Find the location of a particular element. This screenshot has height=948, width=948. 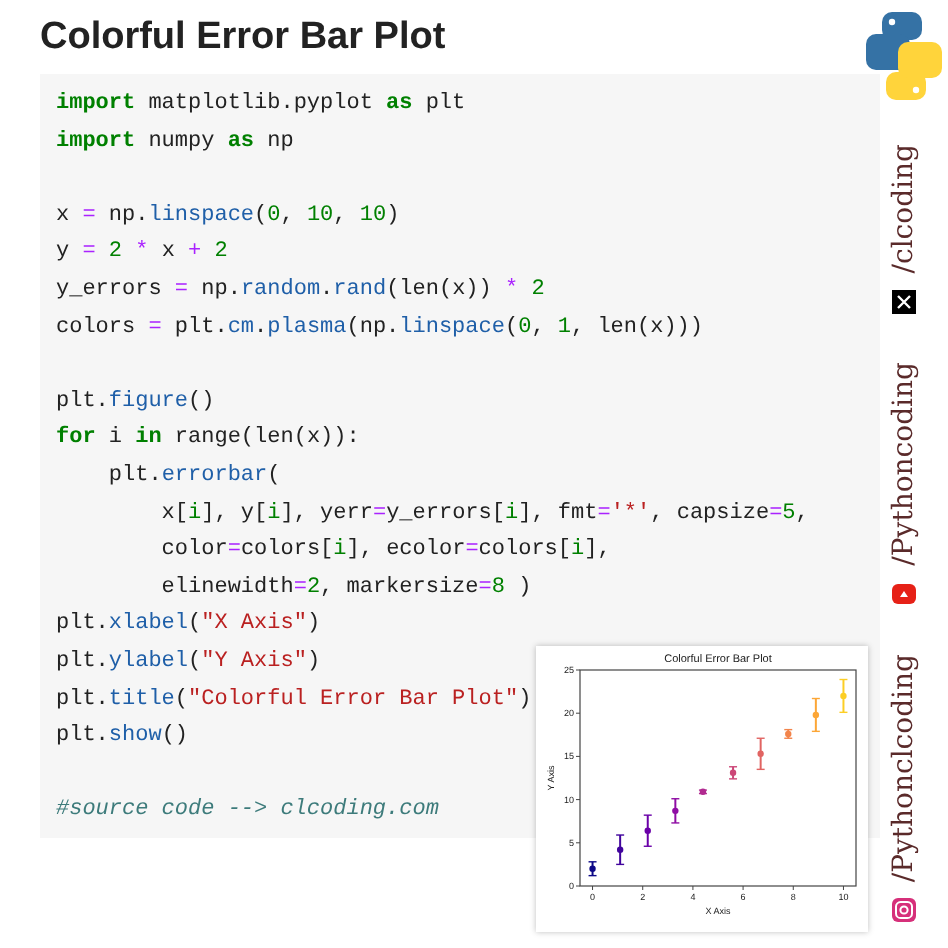

code-line: x[i], y[i], yerr=y_errors[i], fmt='*', capsize=5, is located at coordinates (484, 514).